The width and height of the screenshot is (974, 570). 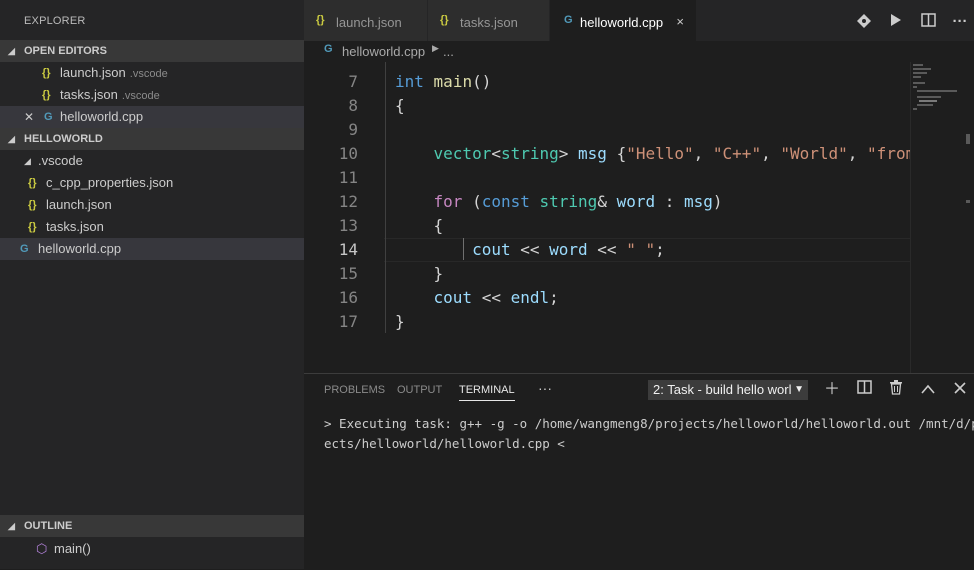 I want to click on line-number: 8, so click(x=353, y=105).